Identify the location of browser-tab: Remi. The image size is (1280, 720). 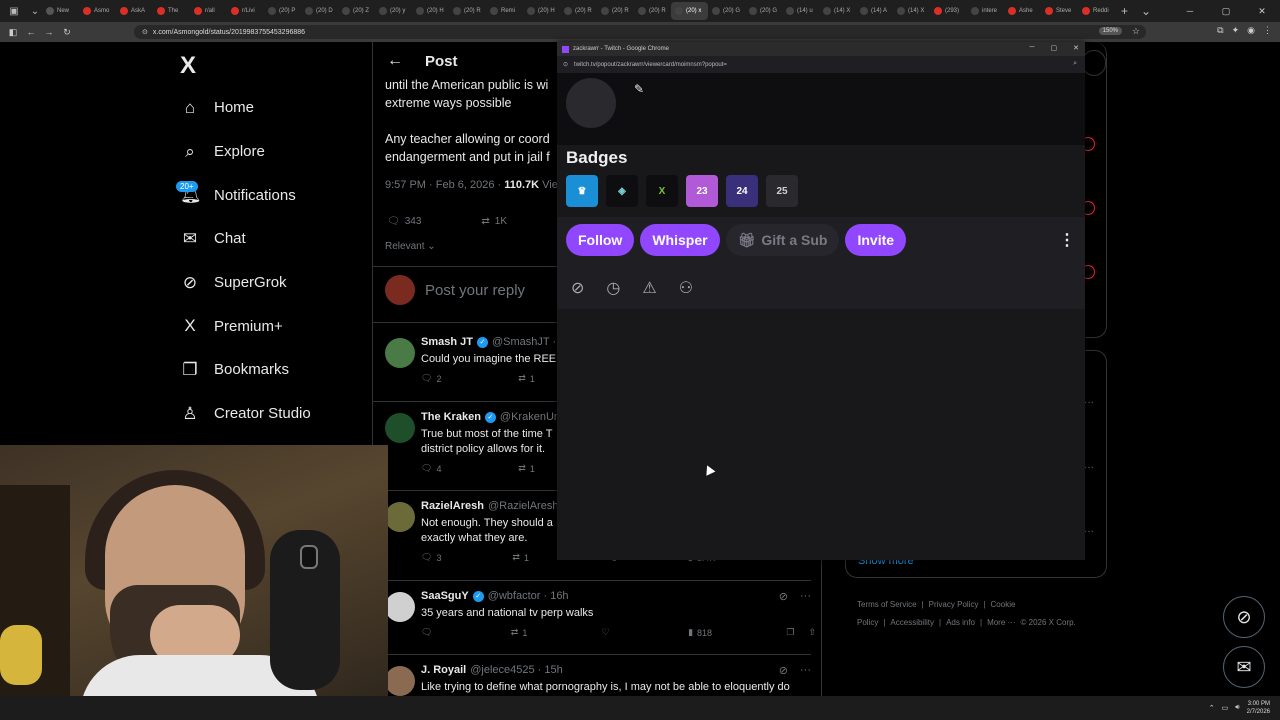
(504, 11).